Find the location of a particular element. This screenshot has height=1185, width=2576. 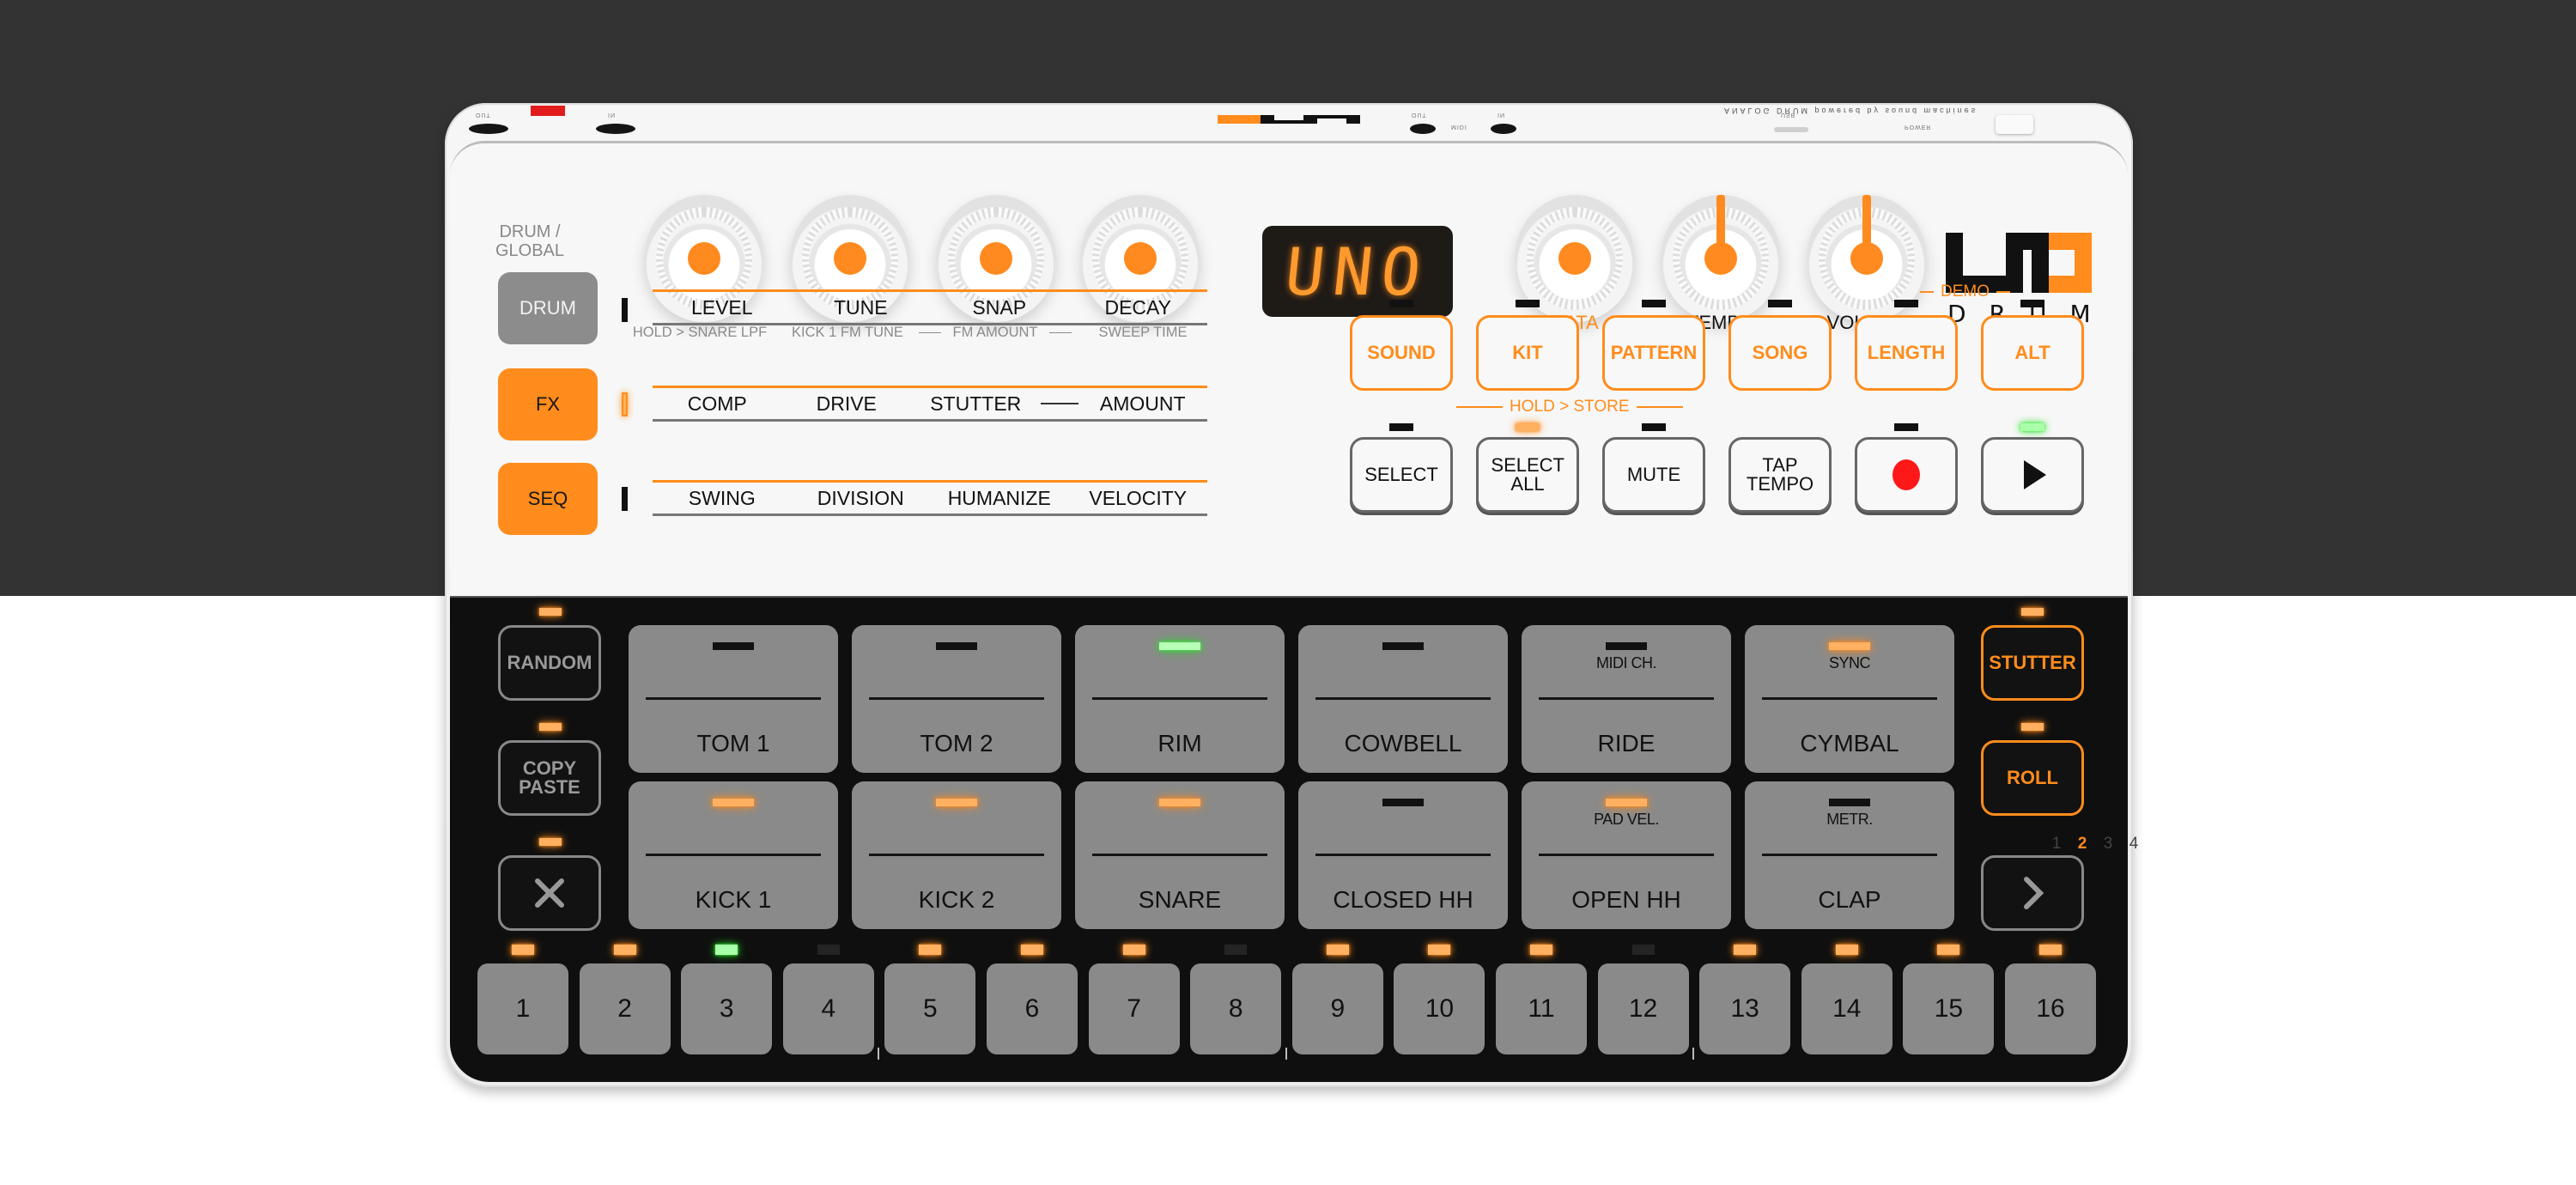

param-label: COMP is located at coordinates (717, 404).